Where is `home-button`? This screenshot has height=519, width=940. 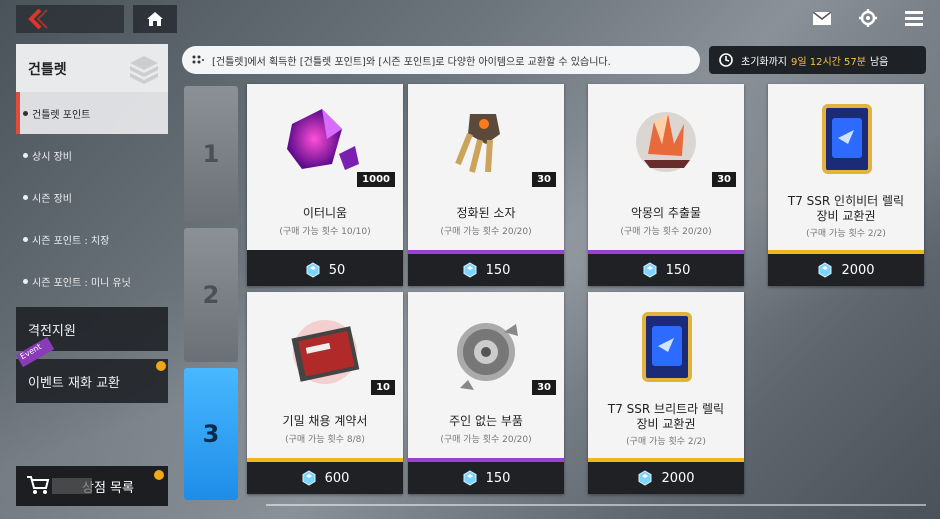
home-button is located at coordinates (155, 19).